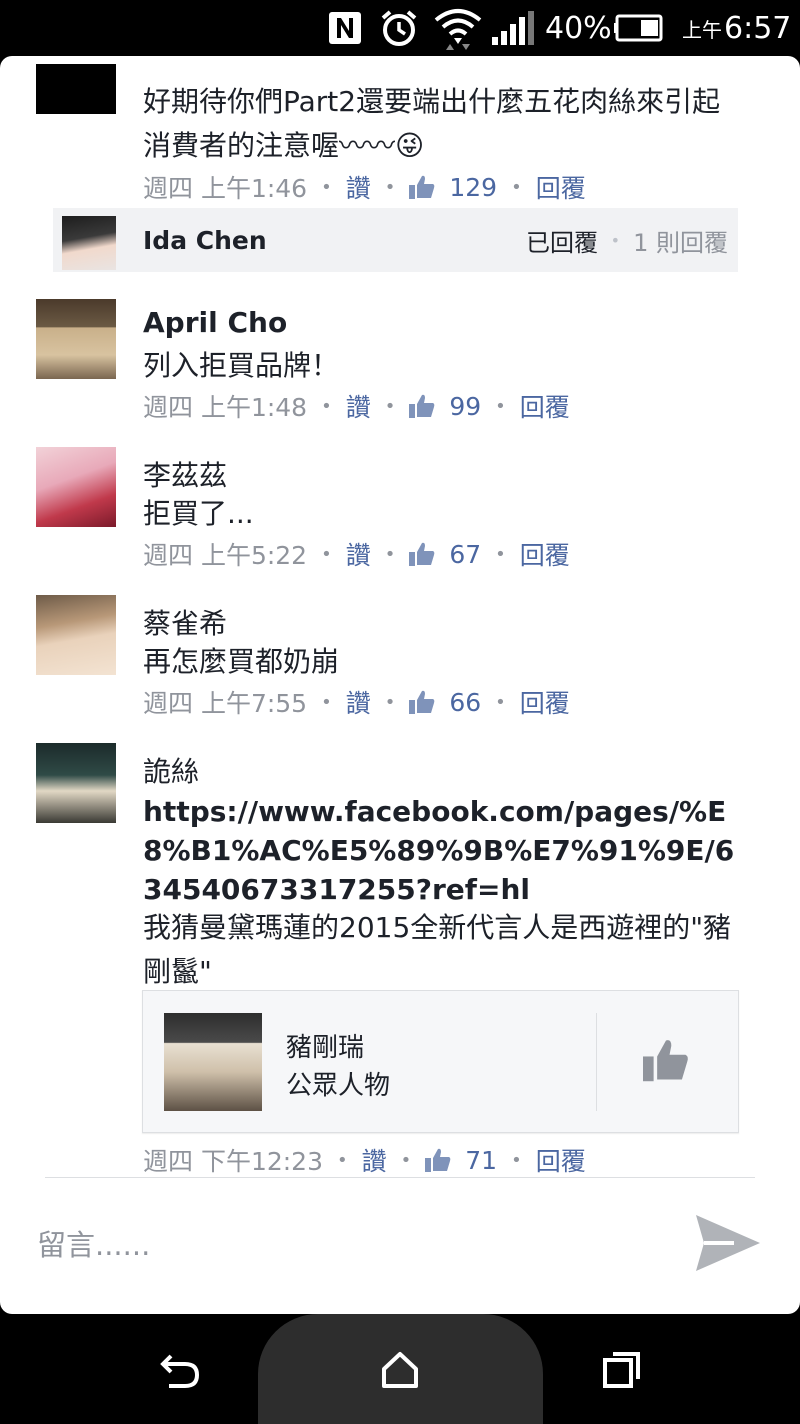 The width and height of the screenshot is (800, 1424). I want to click on comment-text: 列入拒買品牌！, so click(241, 365).